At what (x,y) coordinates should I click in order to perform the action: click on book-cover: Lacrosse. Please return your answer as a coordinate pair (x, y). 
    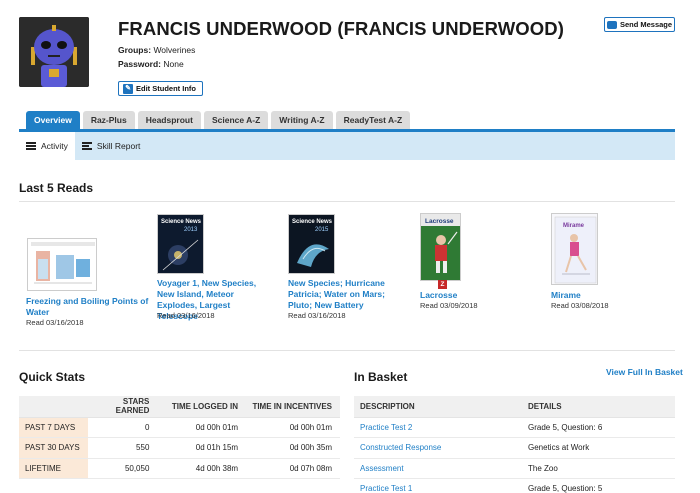
    Looking at the image, I should click on (440, 247).